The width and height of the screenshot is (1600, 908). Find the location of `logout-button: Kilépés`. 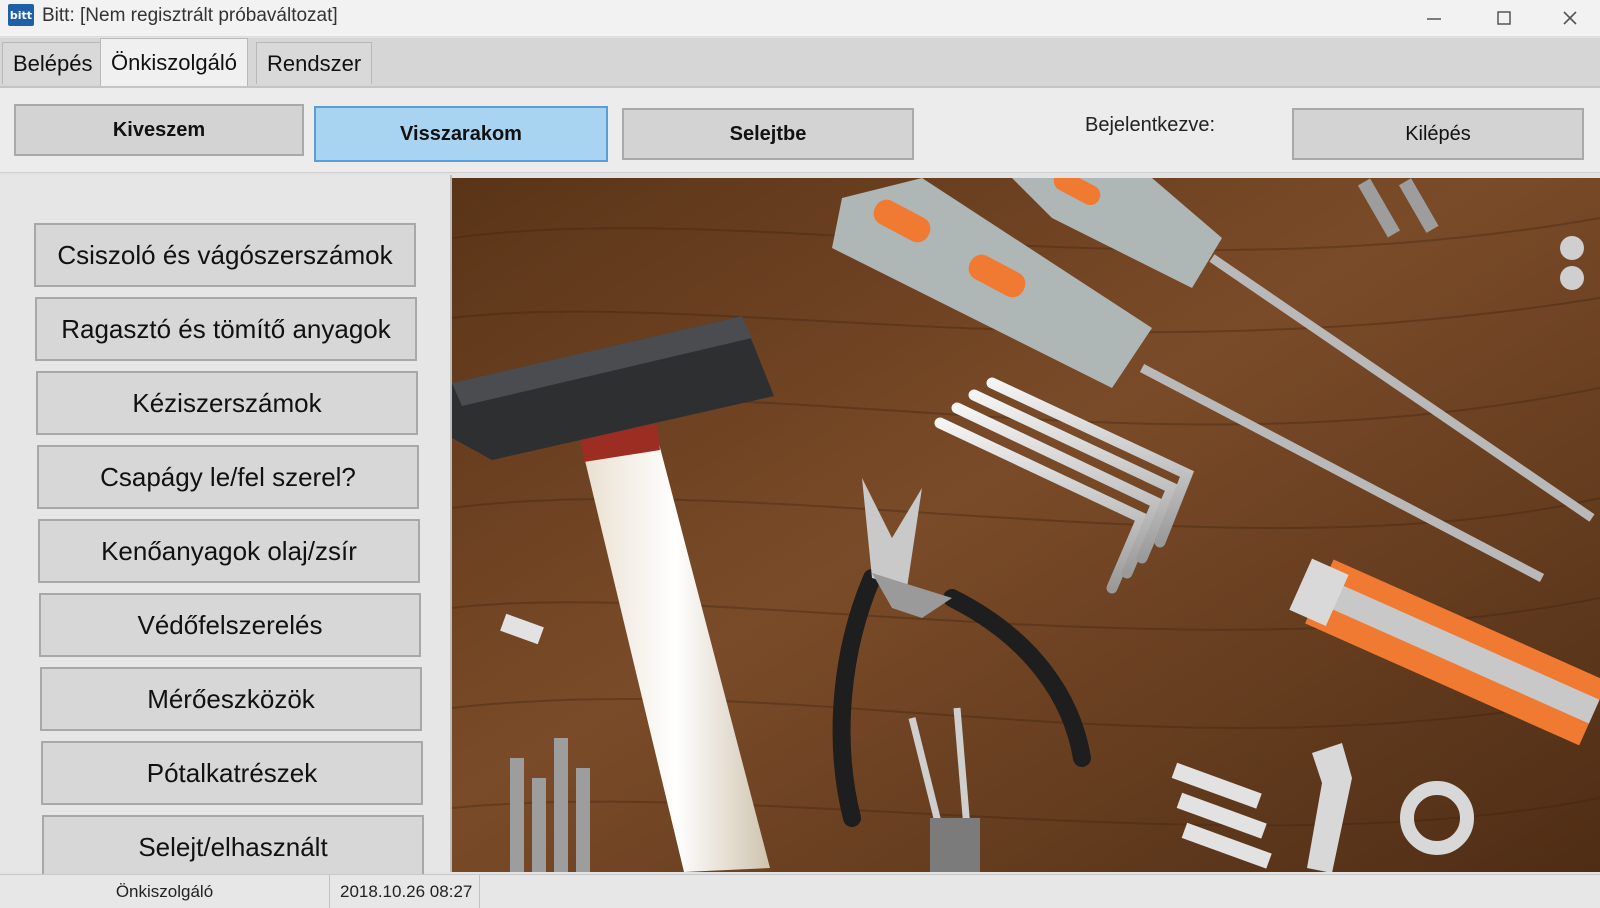

logout-button: Kilépés is located at coordinates (1438, 134).